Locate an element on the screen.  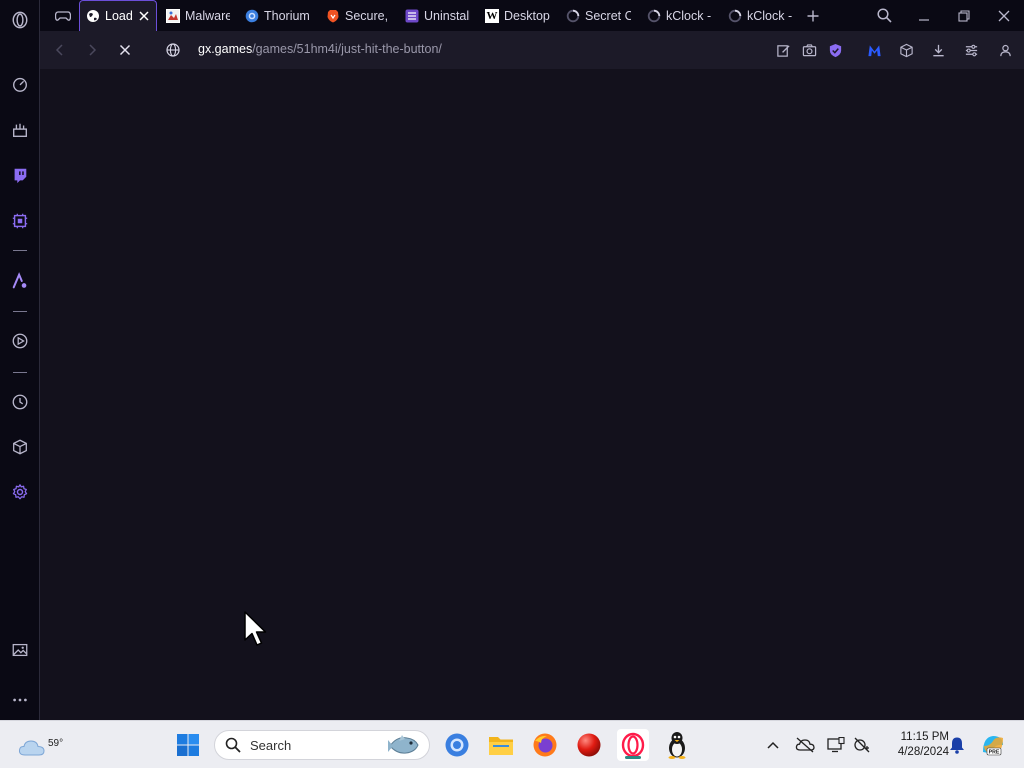
thorium-icon is located at coordinates (252, 16).